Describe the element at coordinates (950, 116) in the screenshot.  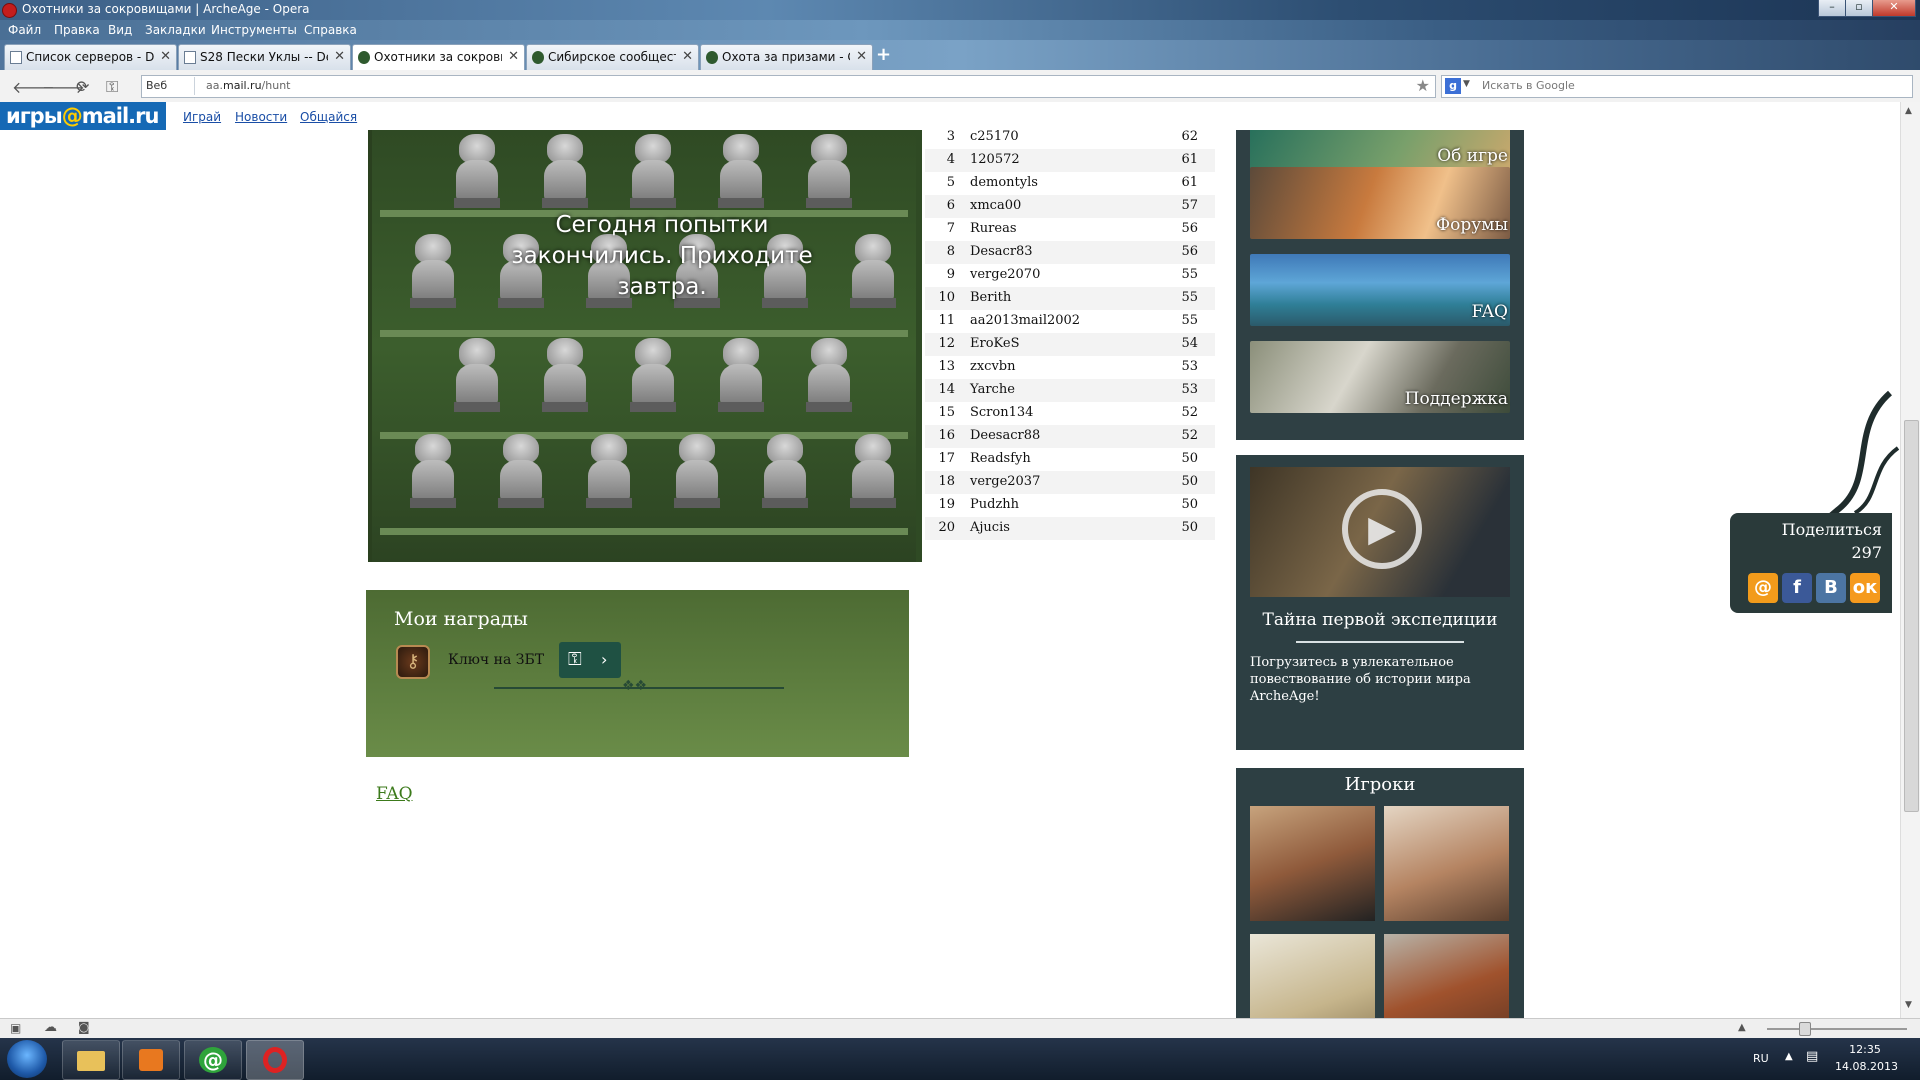
I see `portal-bar: игры@mail.ru Играй Новости Общайся` at that location.